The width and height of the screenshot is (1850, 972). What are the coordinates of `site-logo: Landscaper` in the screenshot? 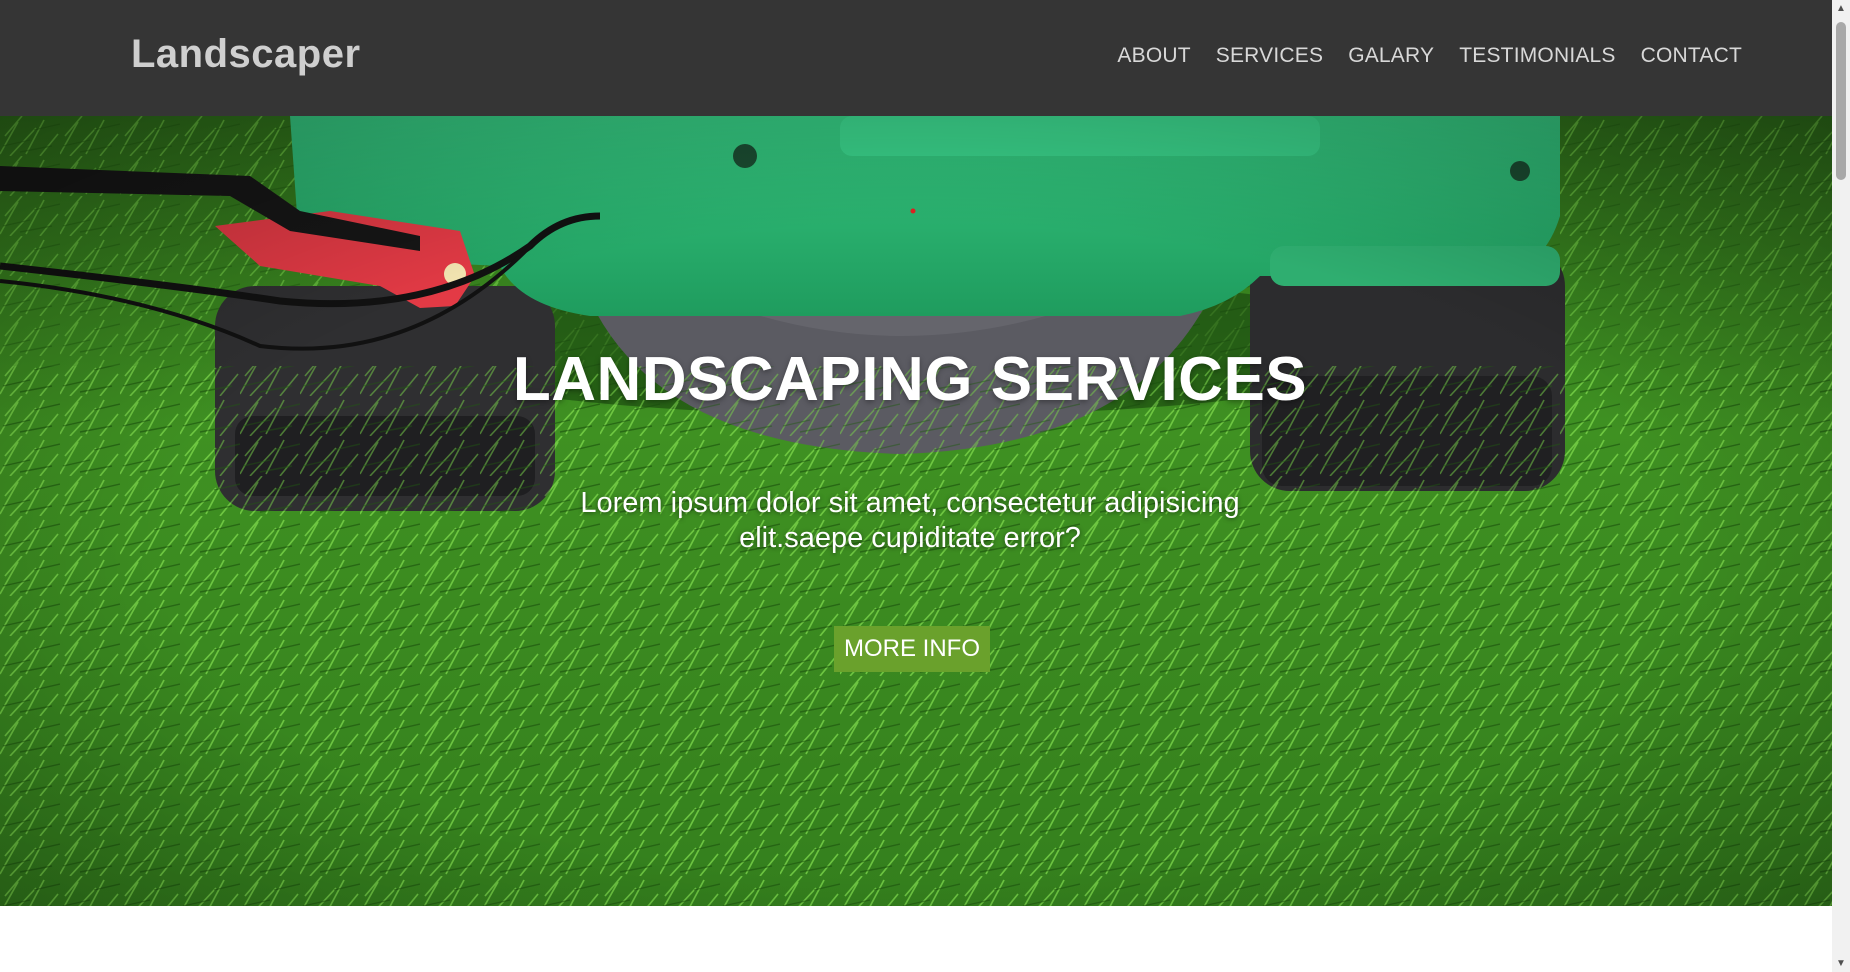 It's located at (246, 54).